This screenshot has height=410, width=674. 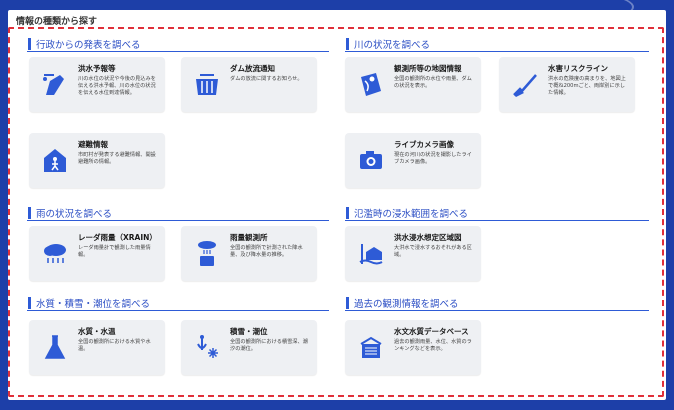 I want to click on radar-rain-icon, so click(x=55, y=253).